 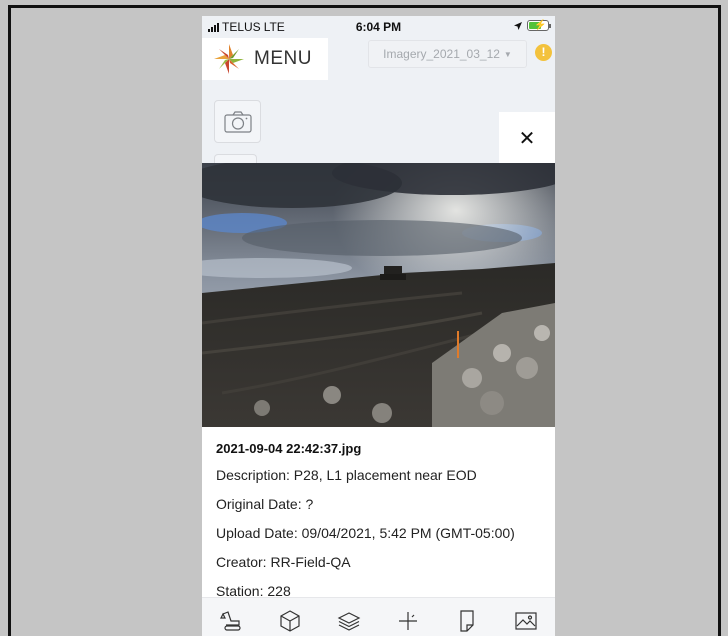 I want to click on cube-tool-button, so click(x=290, y=619).